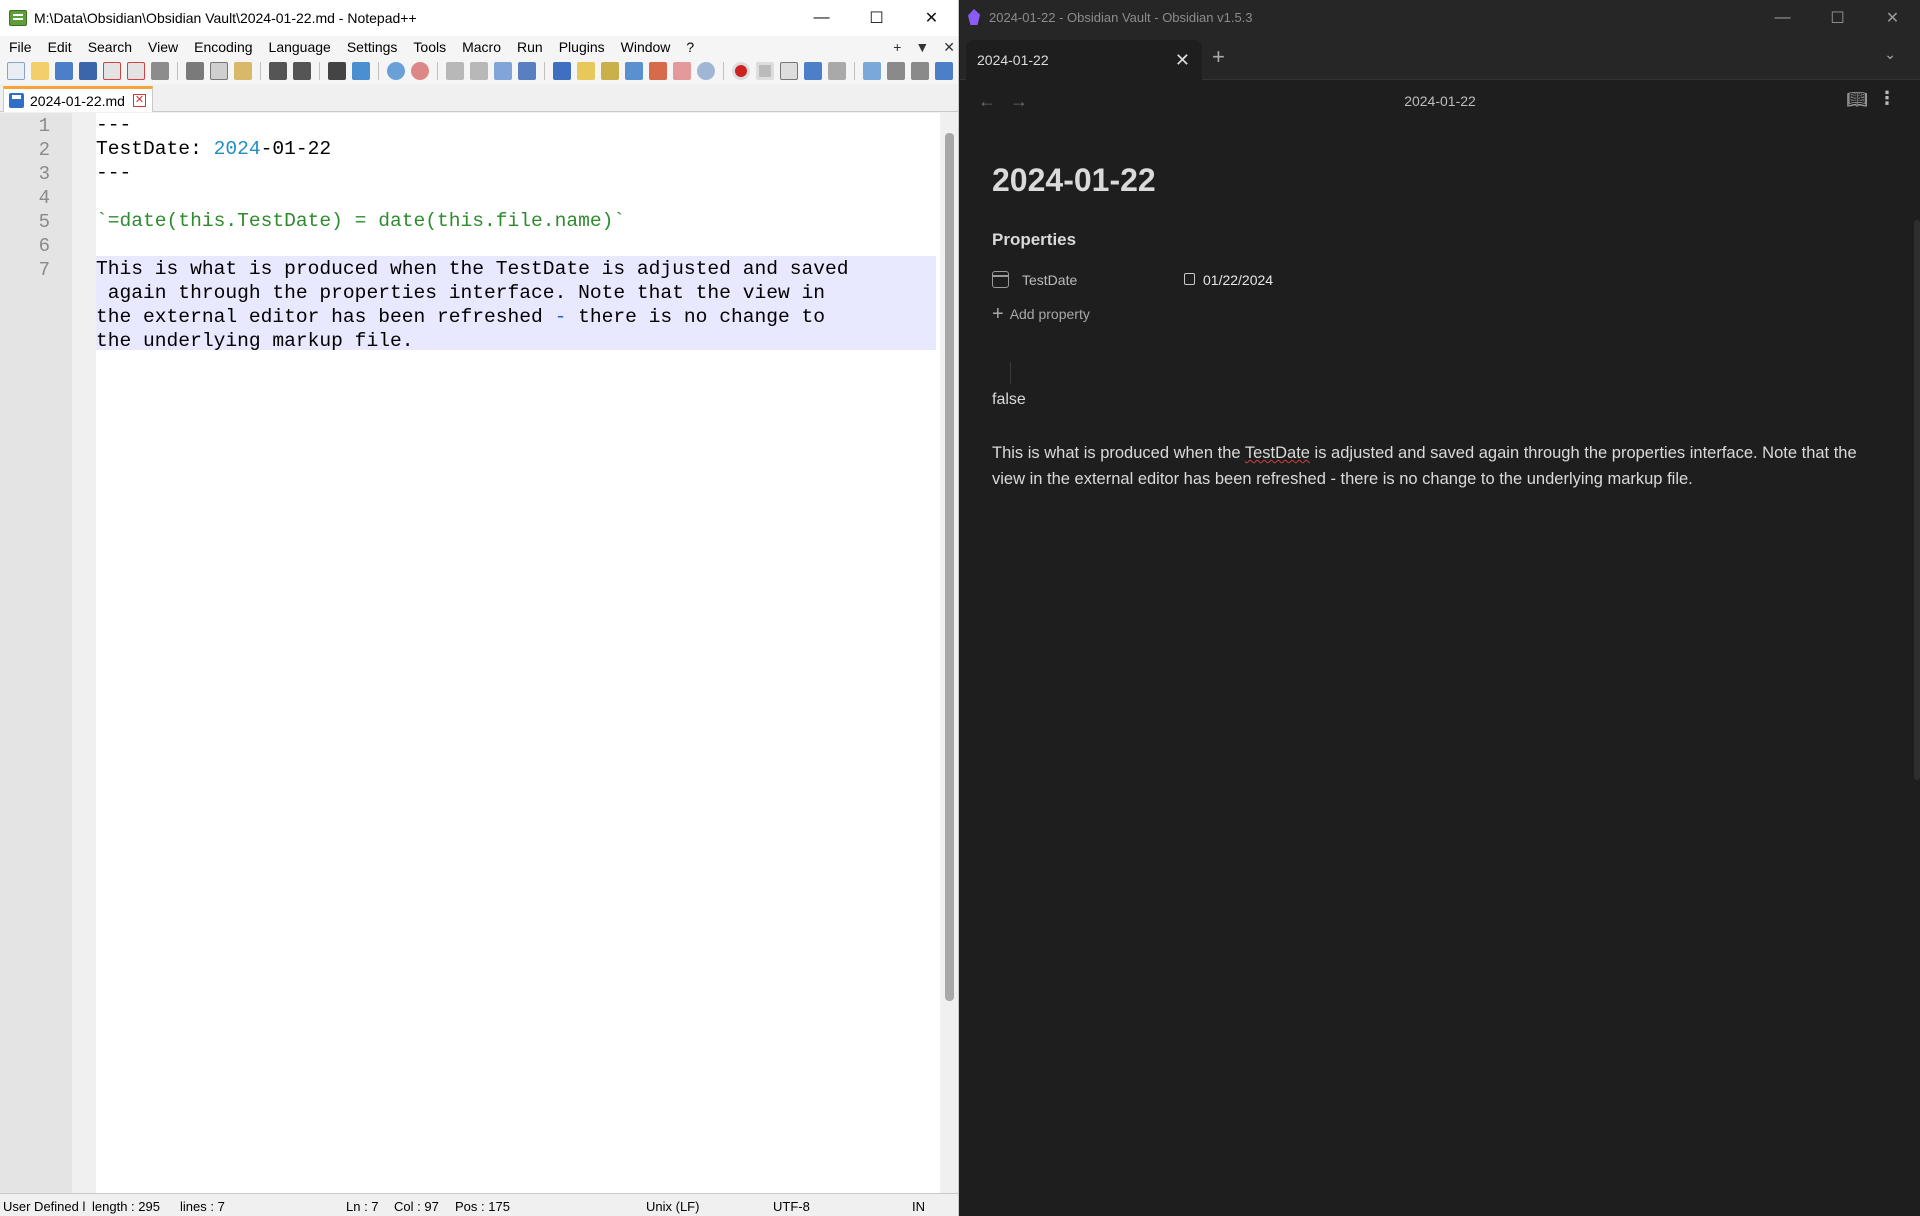 The height and width of the screenshot is (1216, 1920). What do you see at coordinates (481, 47) in the screenshot?
I see `menu-macro: Macro` at bounding box center [481, 47].